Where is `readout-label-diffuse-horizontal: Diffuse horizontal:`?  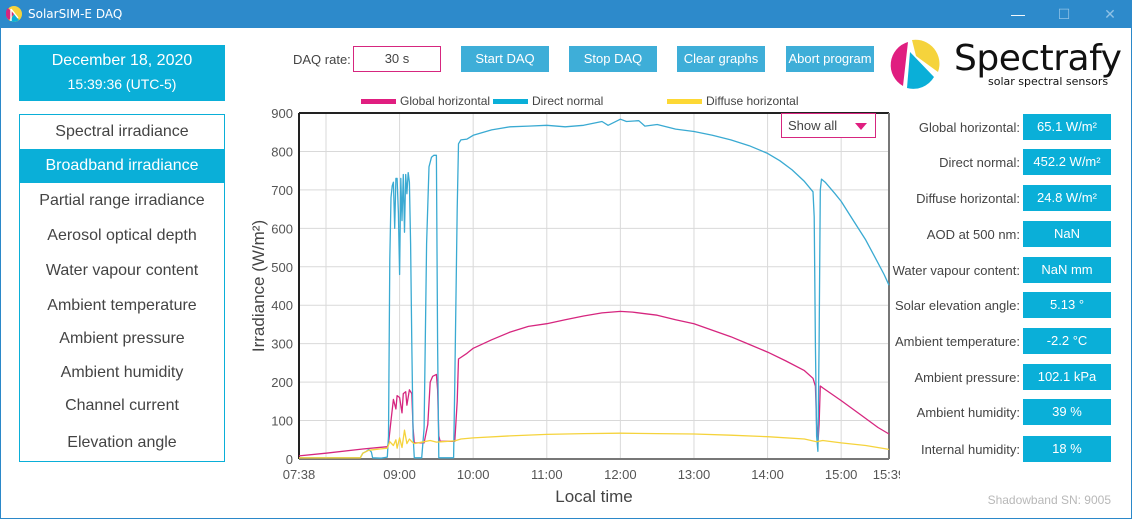 readout-label-diffuse-horizontal: Diffuse horizontal: is located at coordinates (968, 198).